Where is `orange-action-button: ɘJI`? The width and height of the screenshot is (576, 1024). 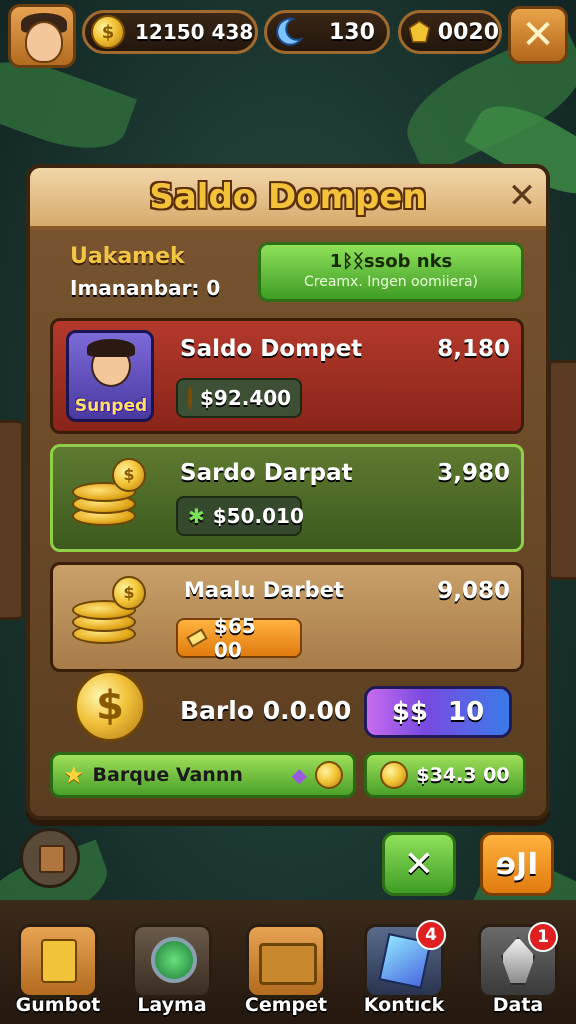
orange-action-button: ɘJI is located at coordinates (517, 864).